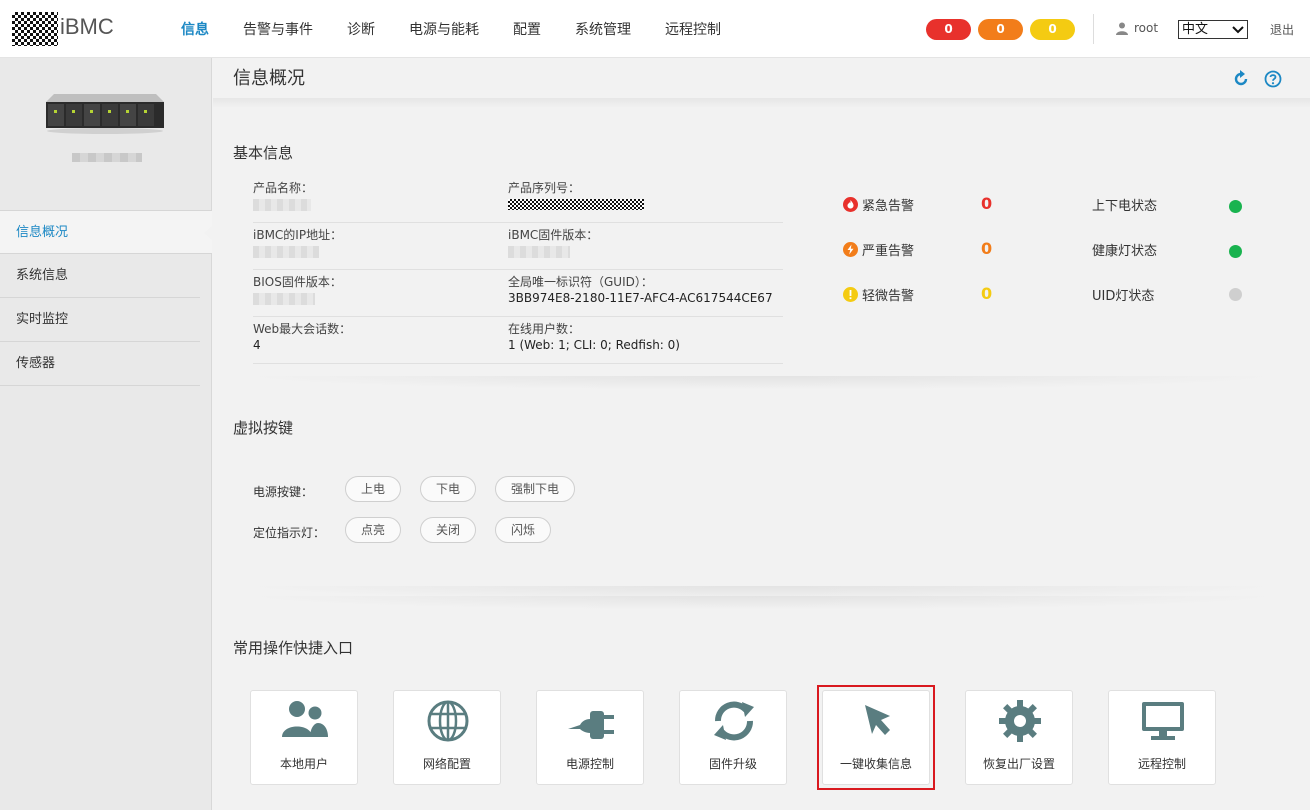  Describe the element at coordinates (298, 235) in the screenshot. I see `ibmc-ip-label: iBMC的IP地址：` at that location.